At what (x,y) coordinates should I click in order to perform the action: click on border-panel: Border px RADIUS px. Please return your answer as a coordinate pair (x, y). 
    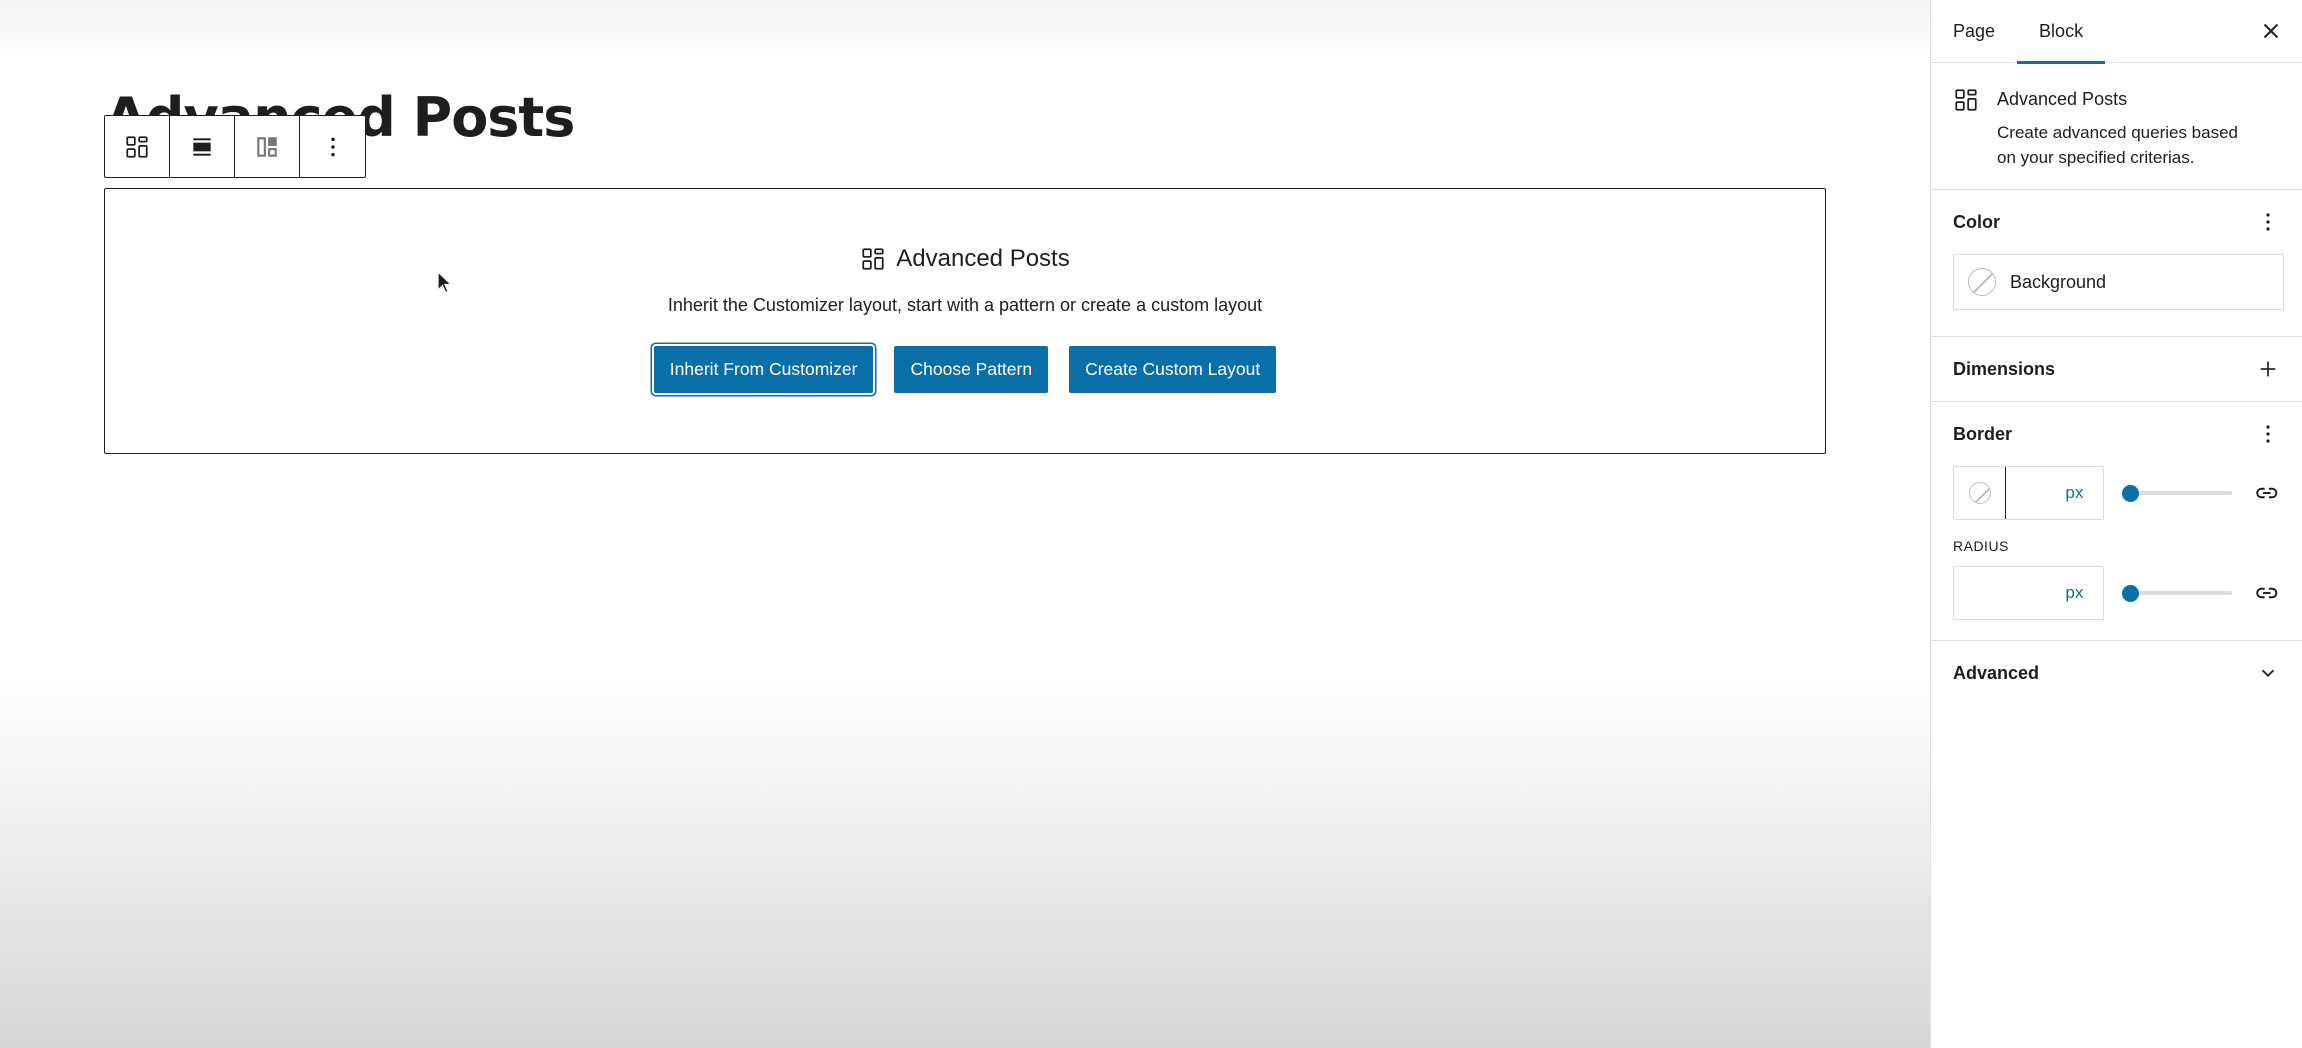
    Looking at the image, I should click on (2116, 521).